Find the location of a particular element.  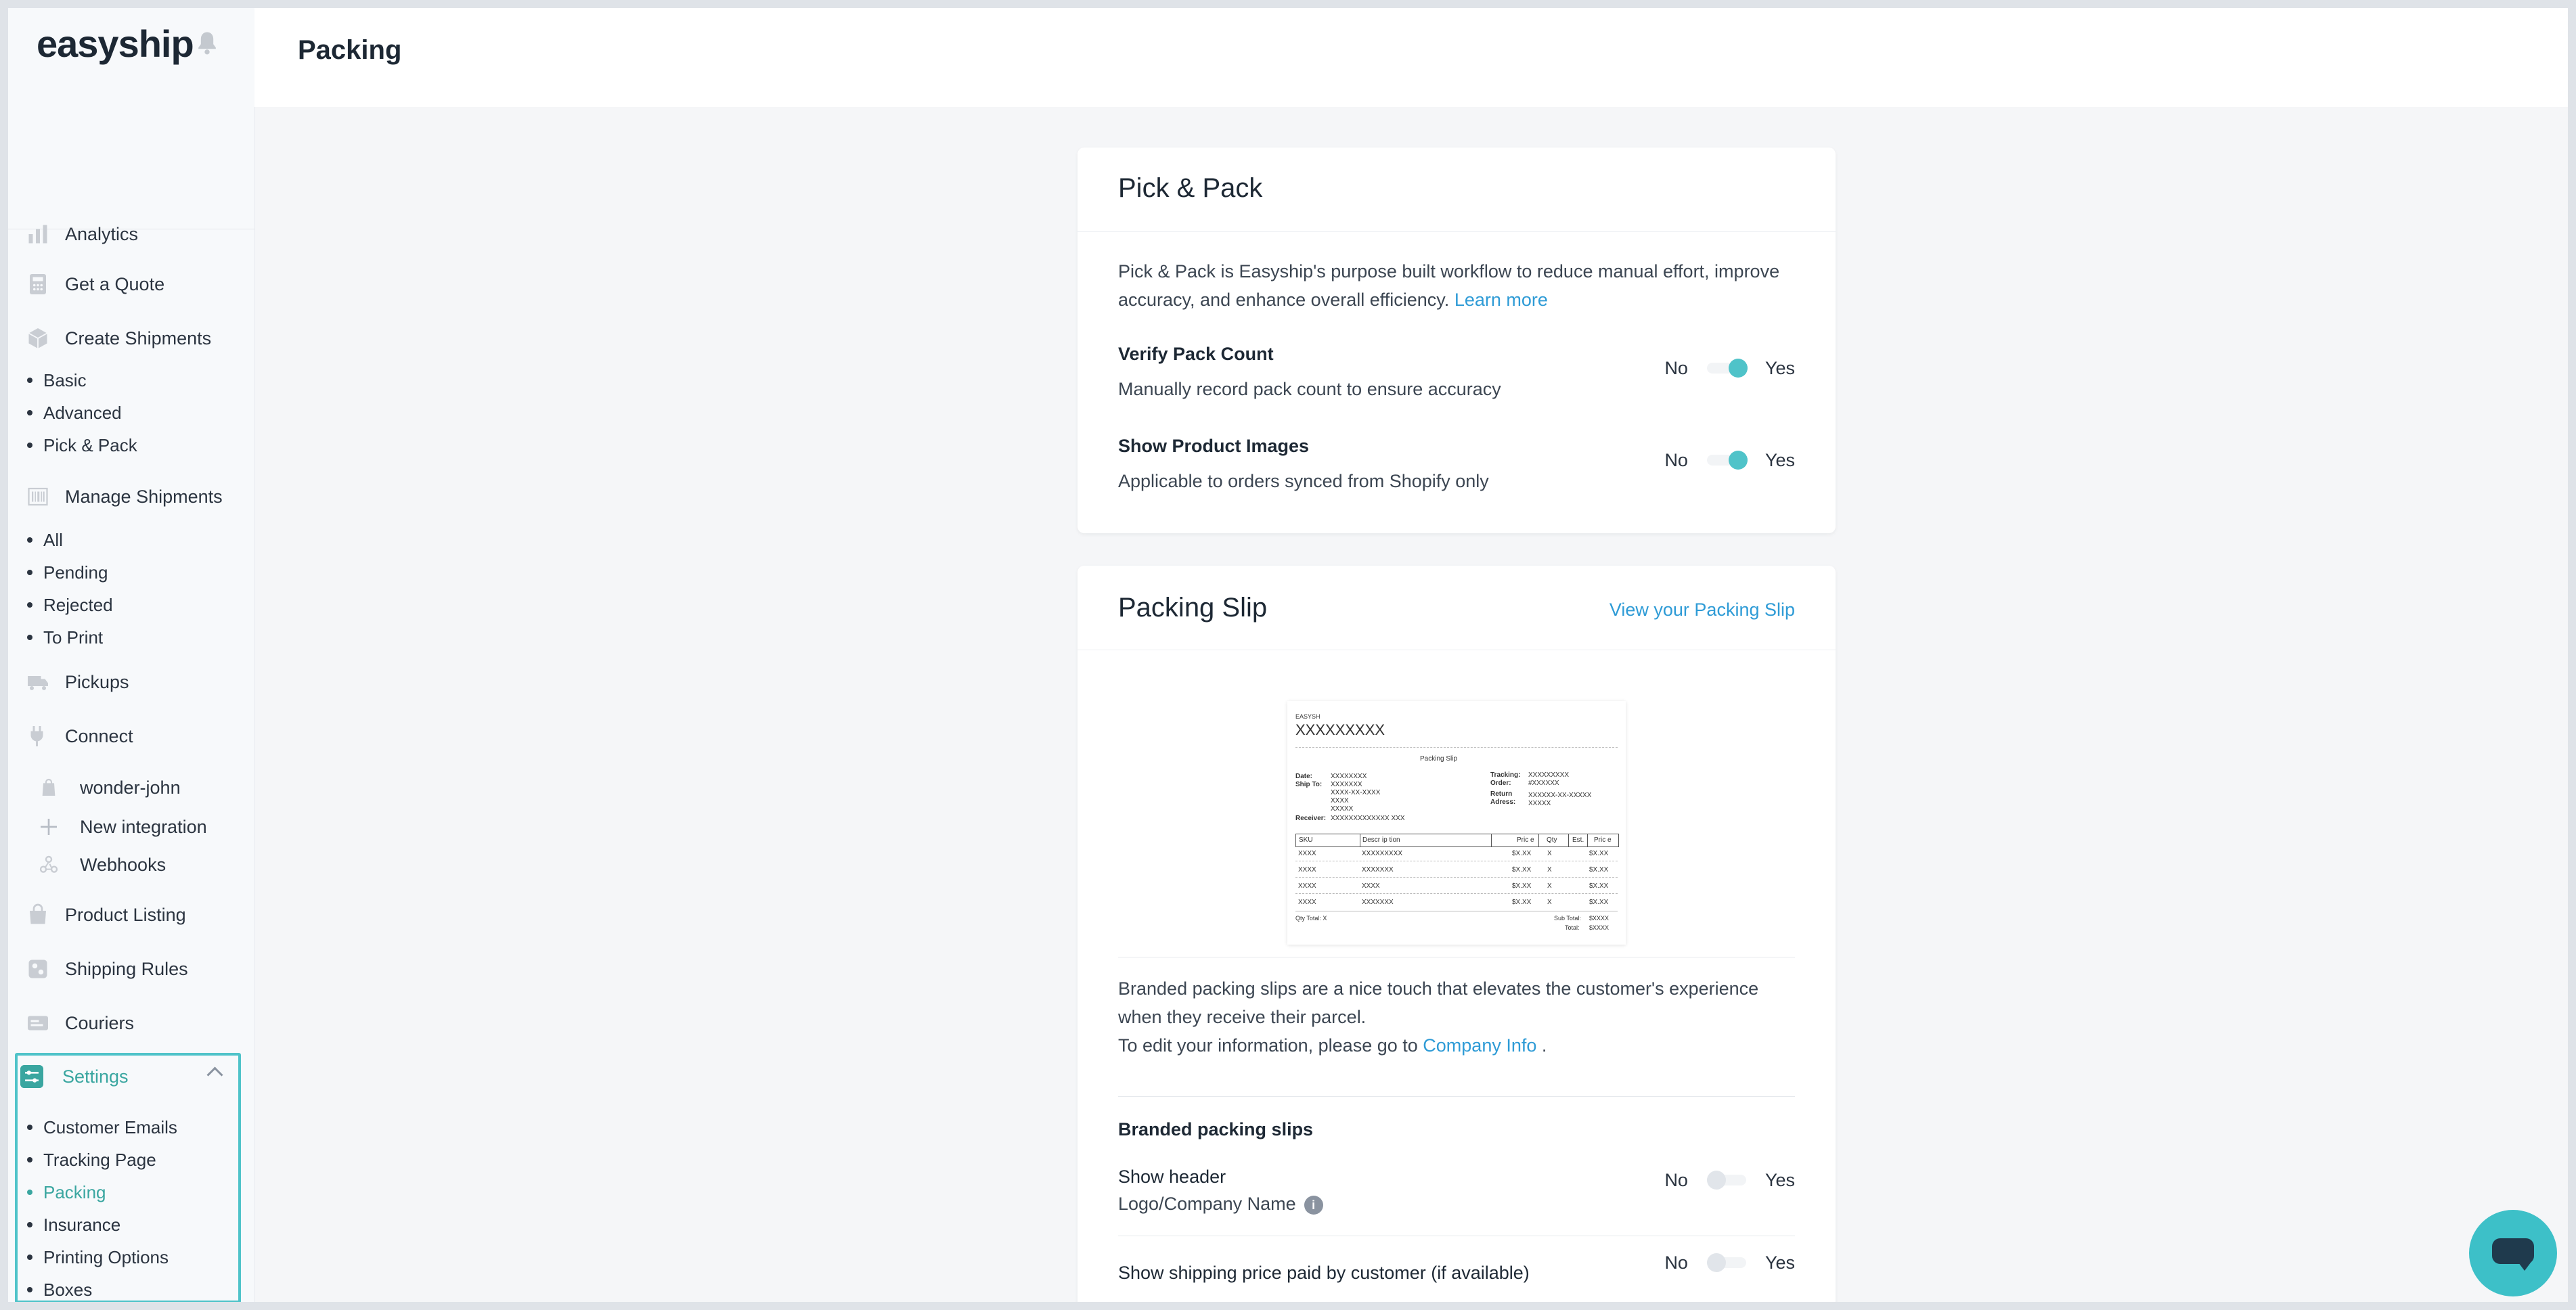

chat-bubble-tail is located at coordinates (2524, 1265).